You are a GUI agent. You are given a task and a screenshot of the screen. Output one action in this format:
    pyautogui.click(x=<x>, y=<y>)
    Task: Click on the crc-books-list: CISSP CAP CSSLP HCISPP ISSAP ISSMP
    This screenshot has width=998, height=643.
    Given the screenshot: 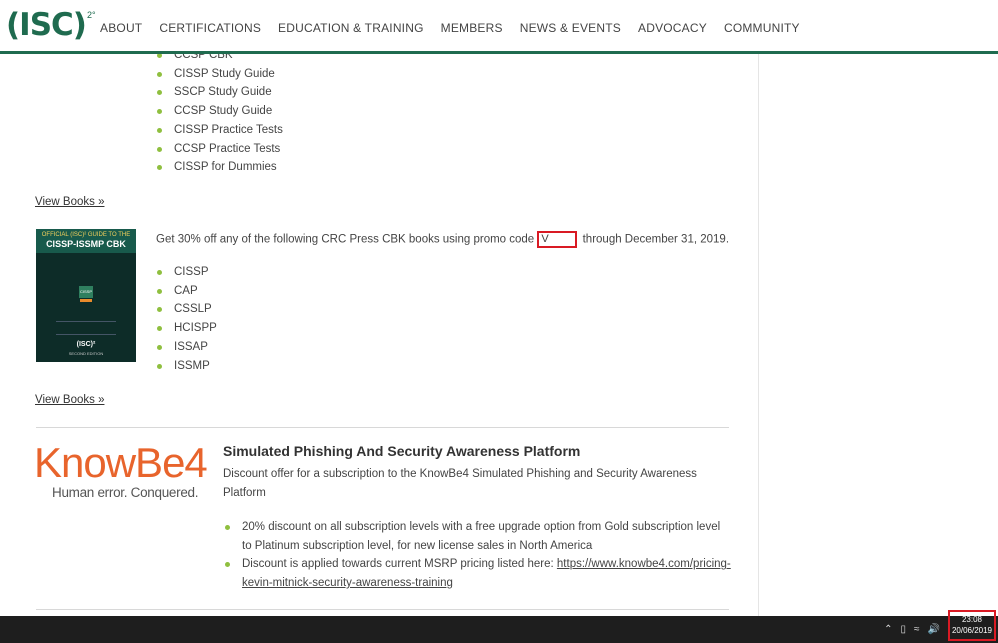 What is the action you would take?
    pyautogui.click(x=186, y=319)
    